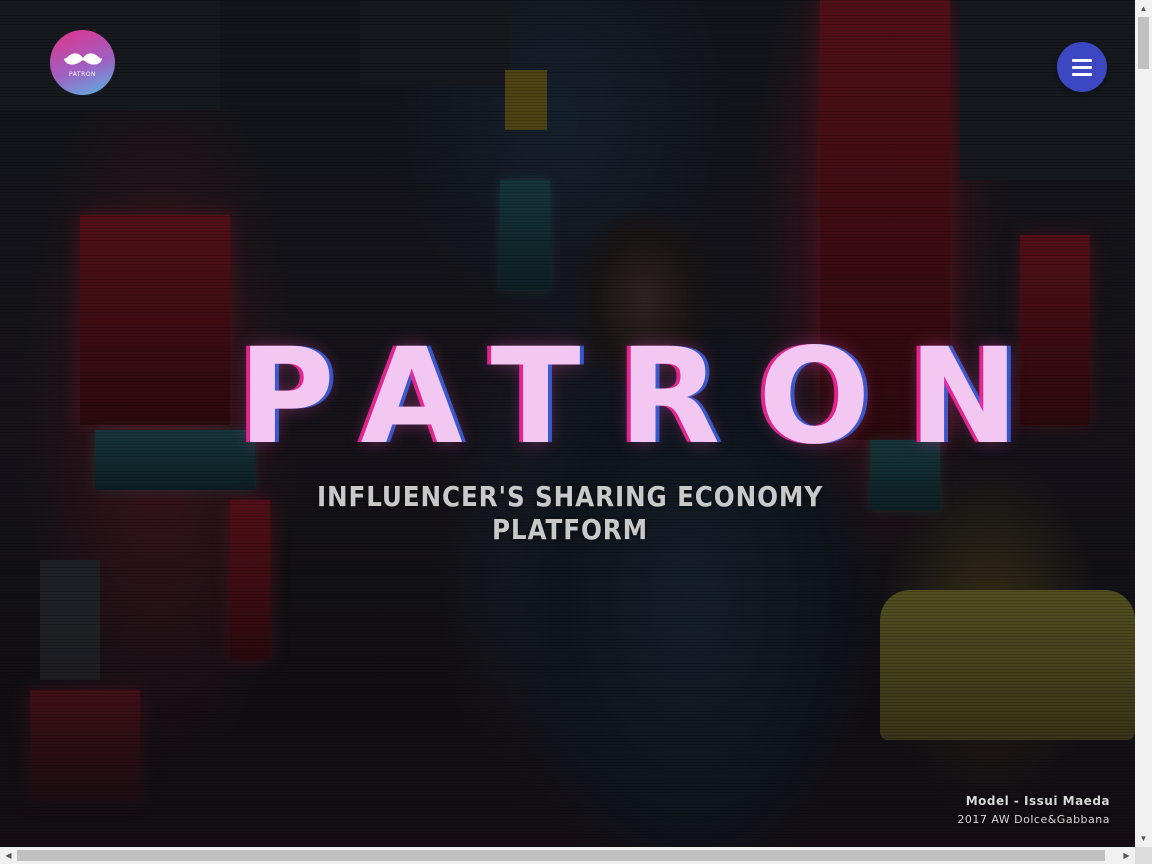 This screenshot has width=1152, height=864. What do you see at coordinates (1143, 43) in the screenshot?
I see `vertical-scroll-thumb` at bounding box center [1143, 43].